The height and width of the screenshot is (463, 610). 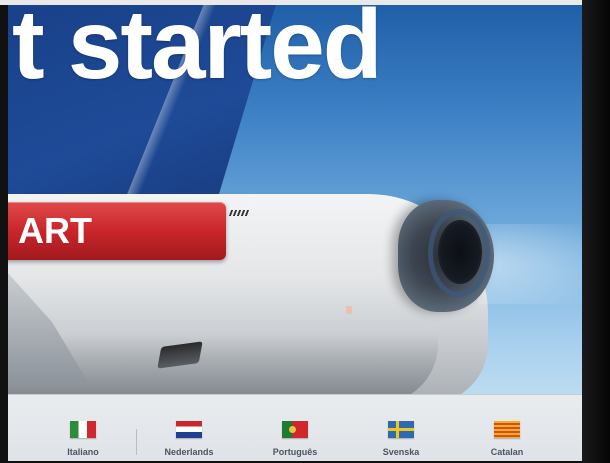 I want to click on language-option-italiano: Italiano, so click(x=83, y=428).